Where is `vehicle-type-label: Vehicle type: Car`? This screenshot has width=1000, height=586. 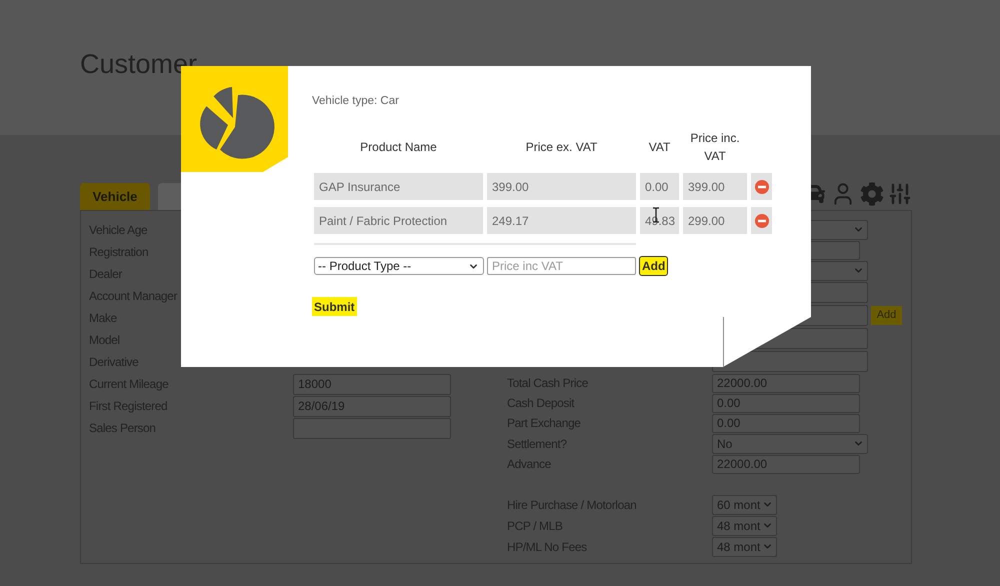
vehicle-type-label: Vehicle type: Car is located at coordinates (355, 101).